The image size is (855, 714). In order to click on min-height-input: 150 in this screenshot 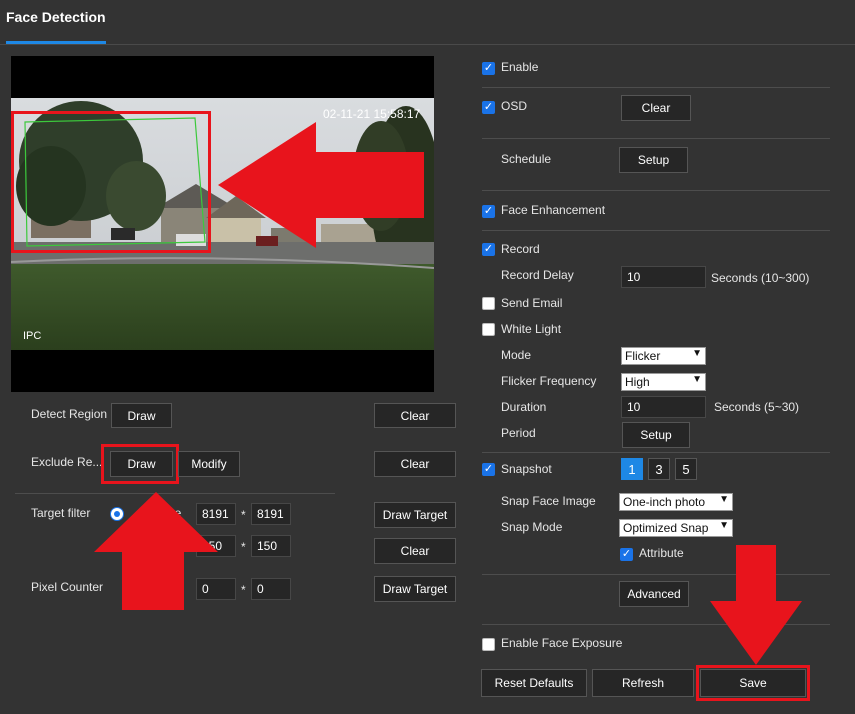, I will do `click(271, 546)`.